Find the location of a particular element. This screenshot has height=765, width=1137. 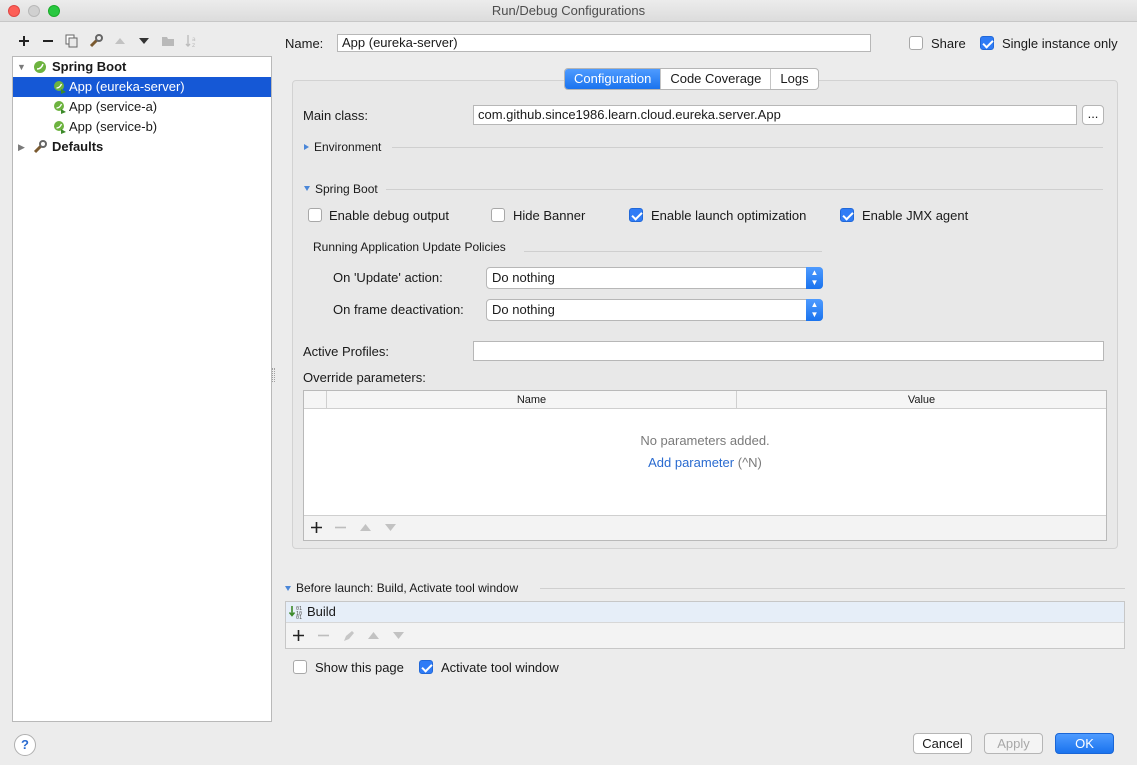

splitter-handle is located at coordinates (273, 375).